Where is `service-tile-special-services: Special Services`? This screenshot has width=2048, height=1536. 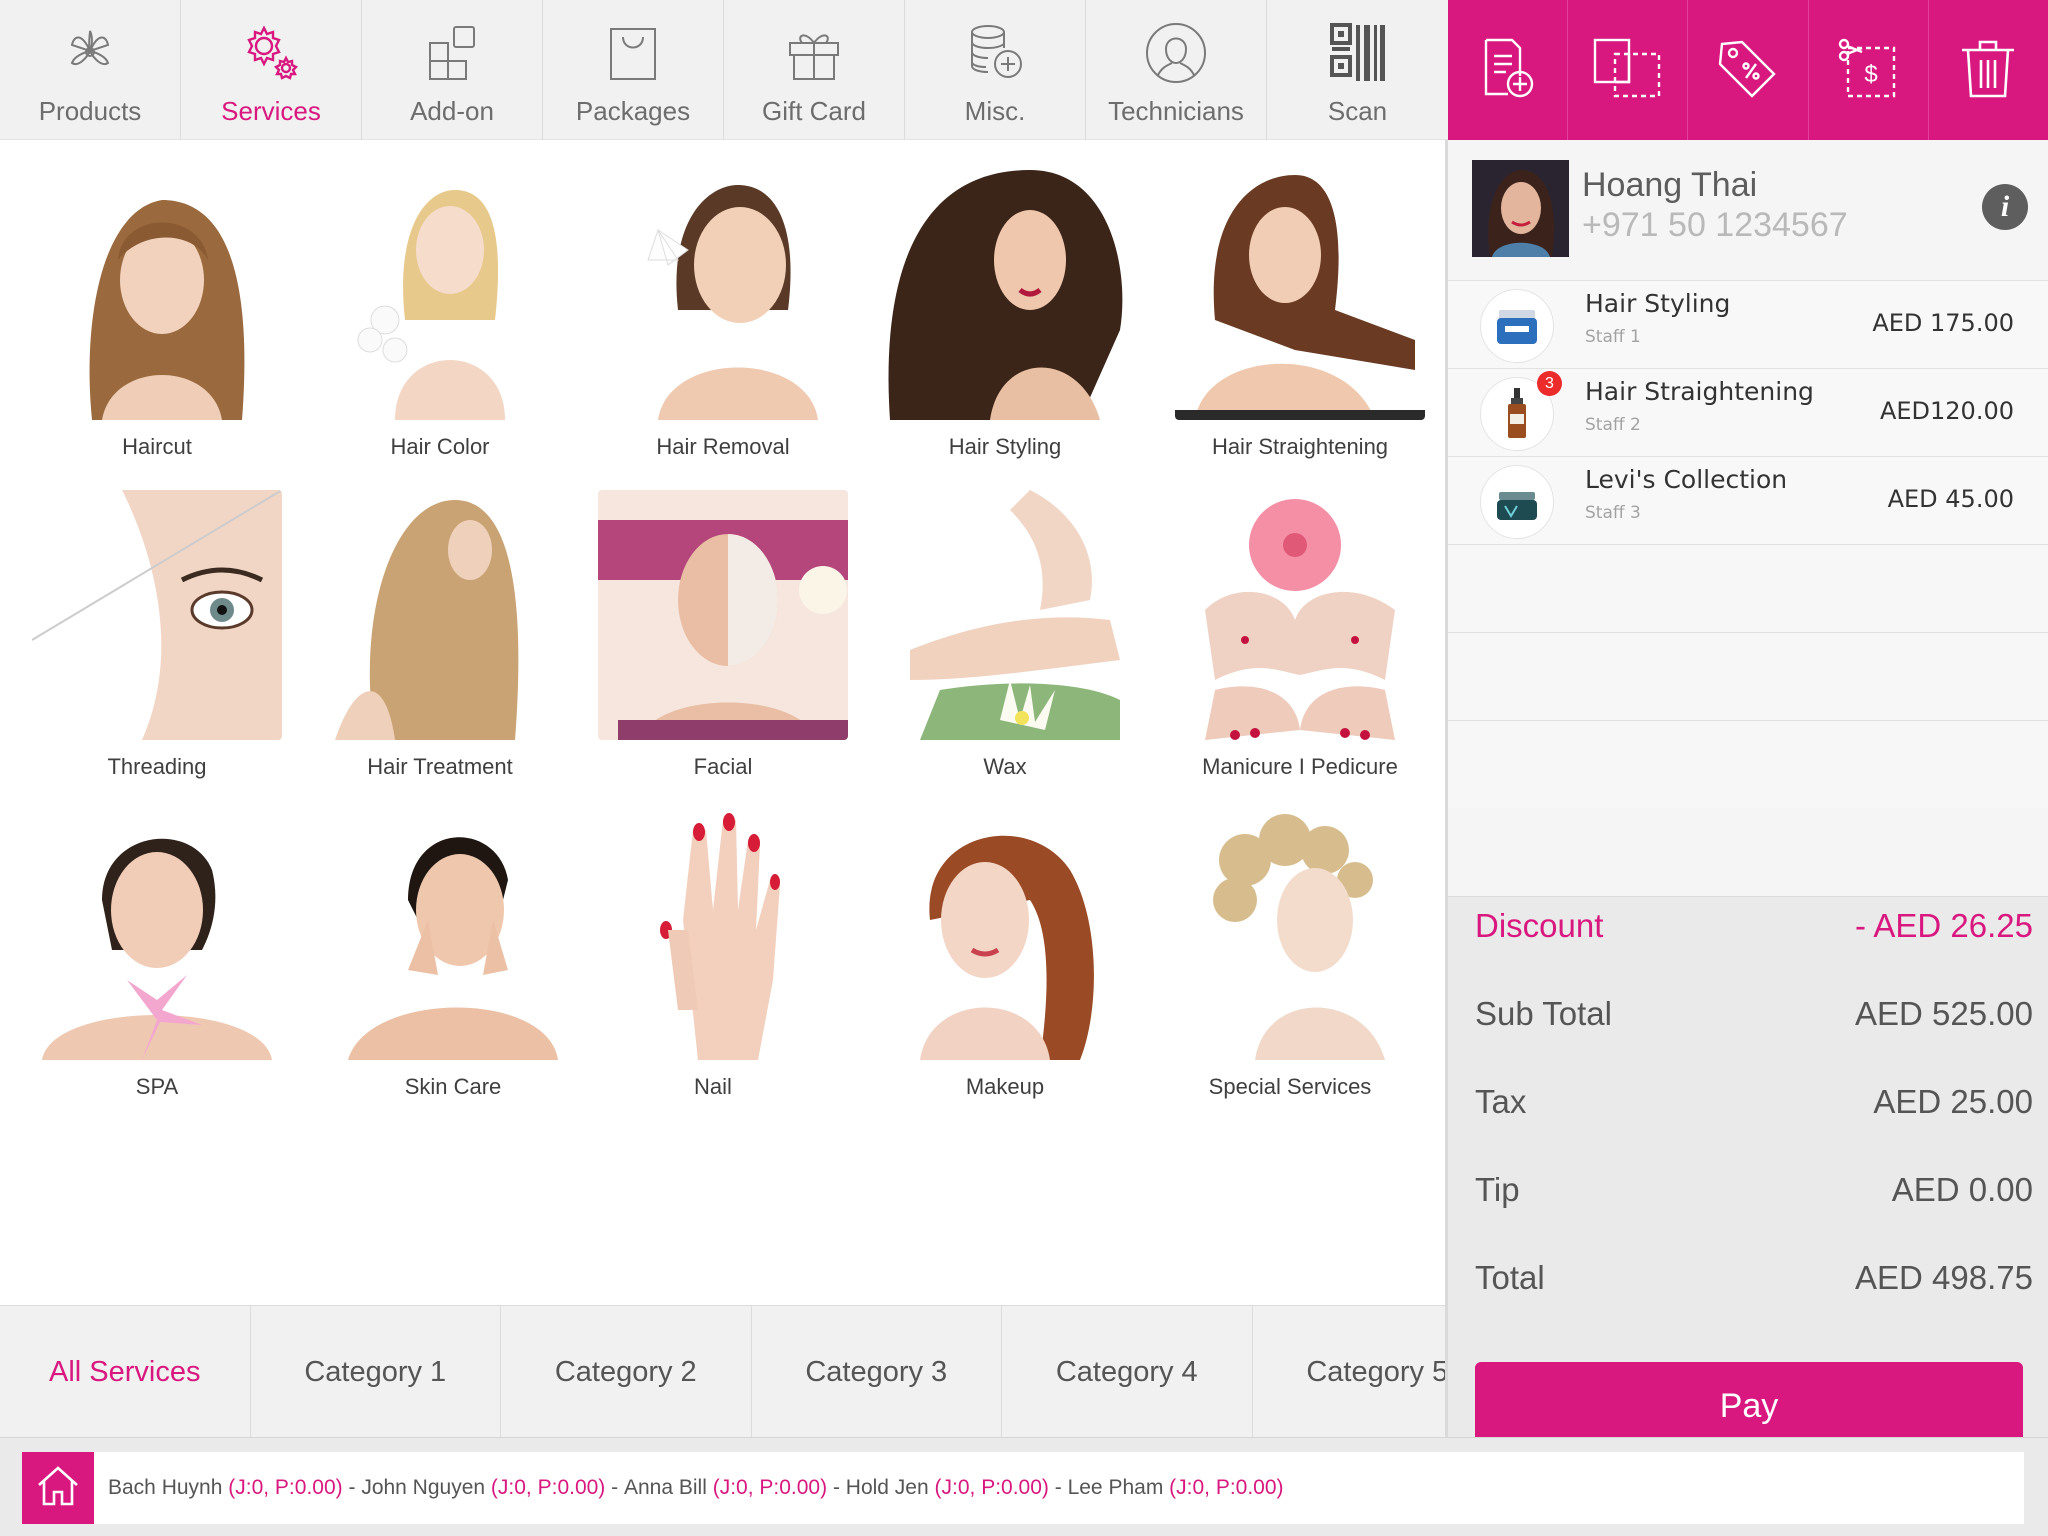 service-tile-special-services: Special Services is located at coordinates (1290, 955).